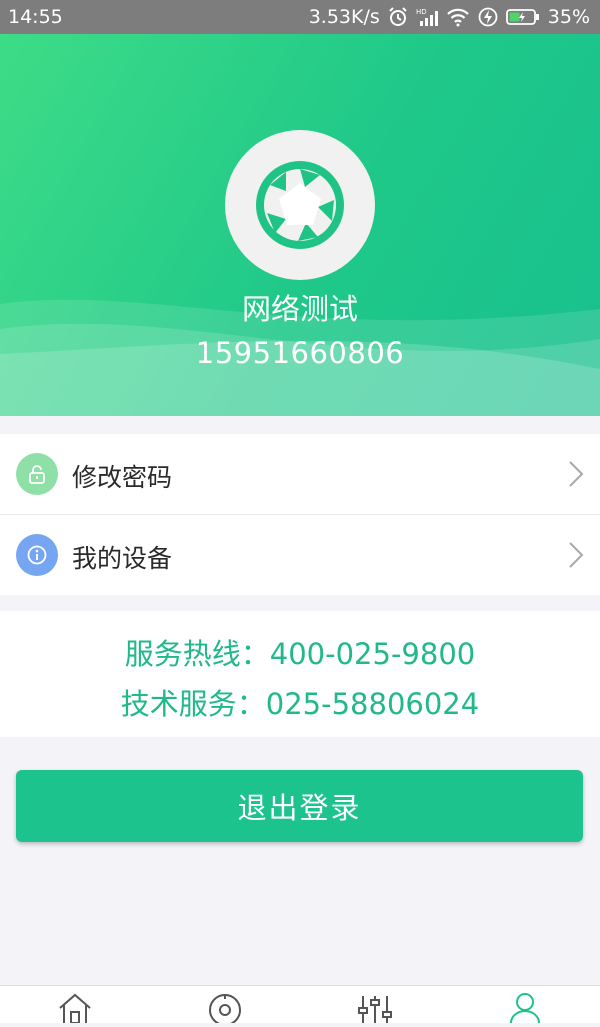 The width and height of the screenshot is (600, 1027). What do you see at coordinates (299, 309) in the screenshot?
I see `user-name: 网络测试` at bounding box center [299, 309].